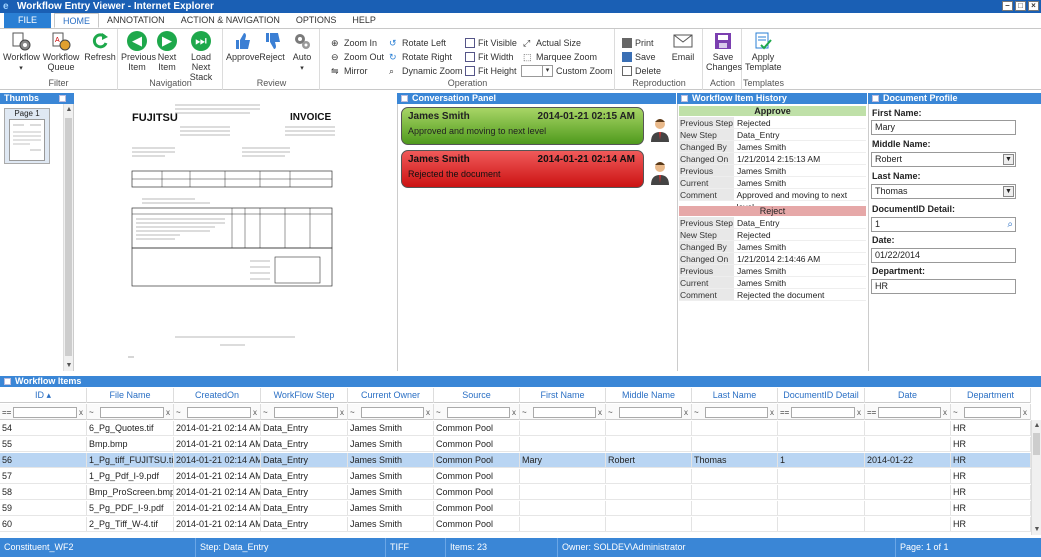 The height and width of the screenshot is (560, 1041). I want to click on fit-height-button: Fit Height, so click(491, 71).